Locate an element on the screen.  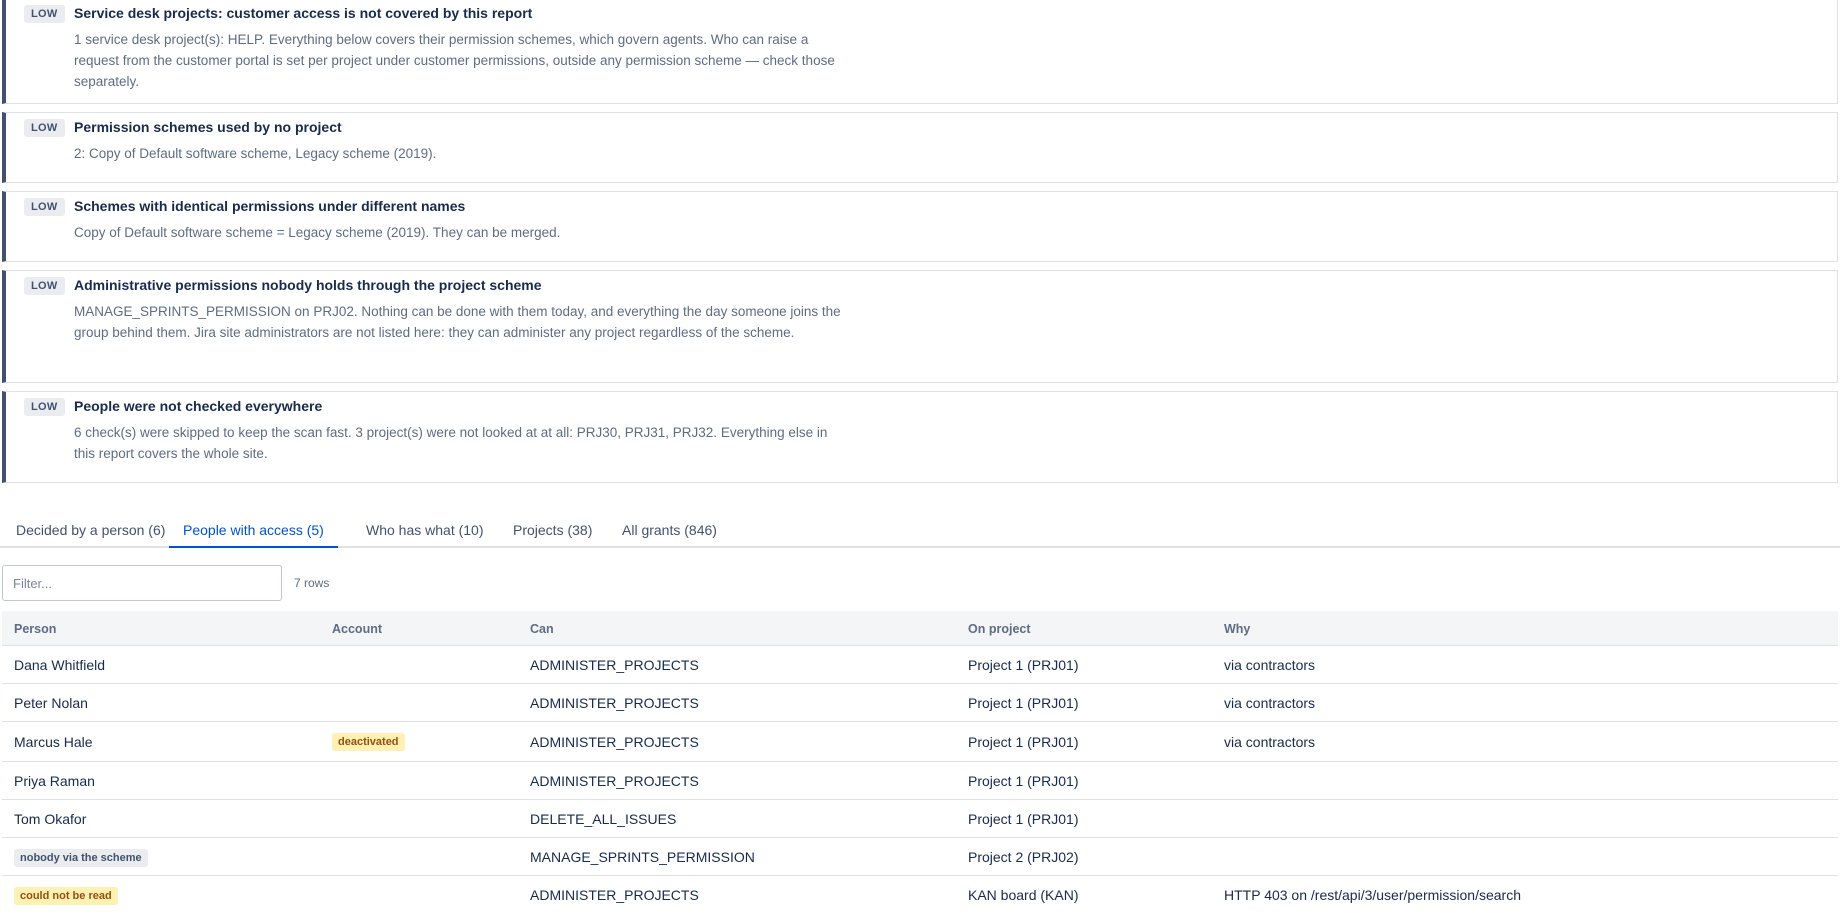
row-count: 7 rows is located at coordinates (312, 583).